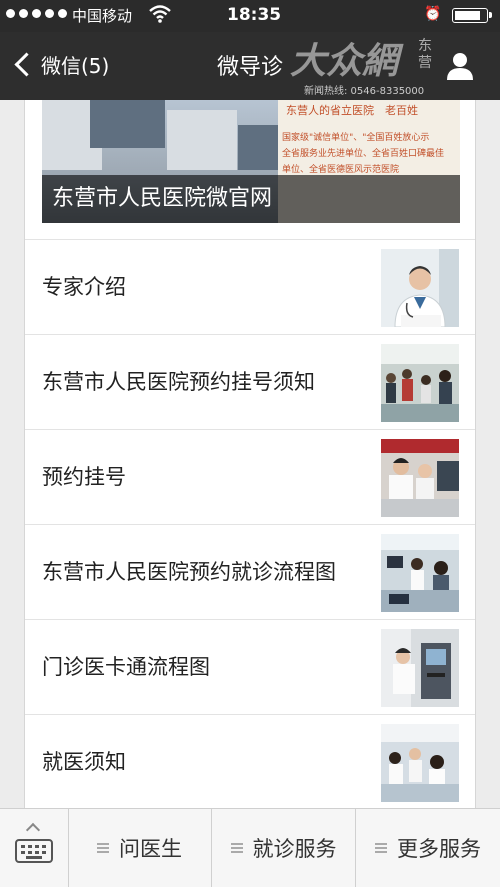  I want to click on list-item-label: 门诊医卡通流程图, so click(126, 666).